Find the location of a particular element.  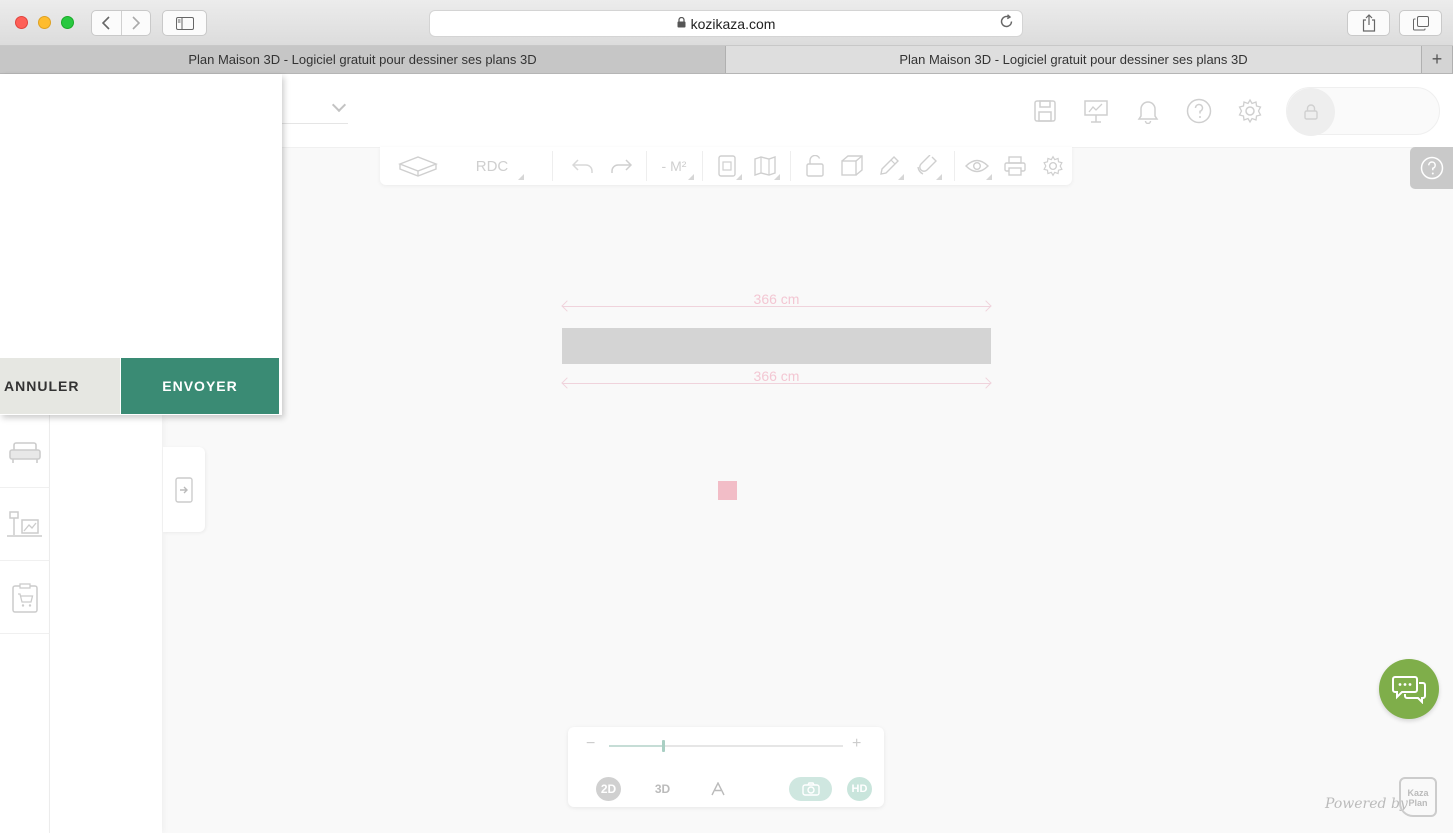

sidebar-toggle-button is located at coordinates (184, 23).